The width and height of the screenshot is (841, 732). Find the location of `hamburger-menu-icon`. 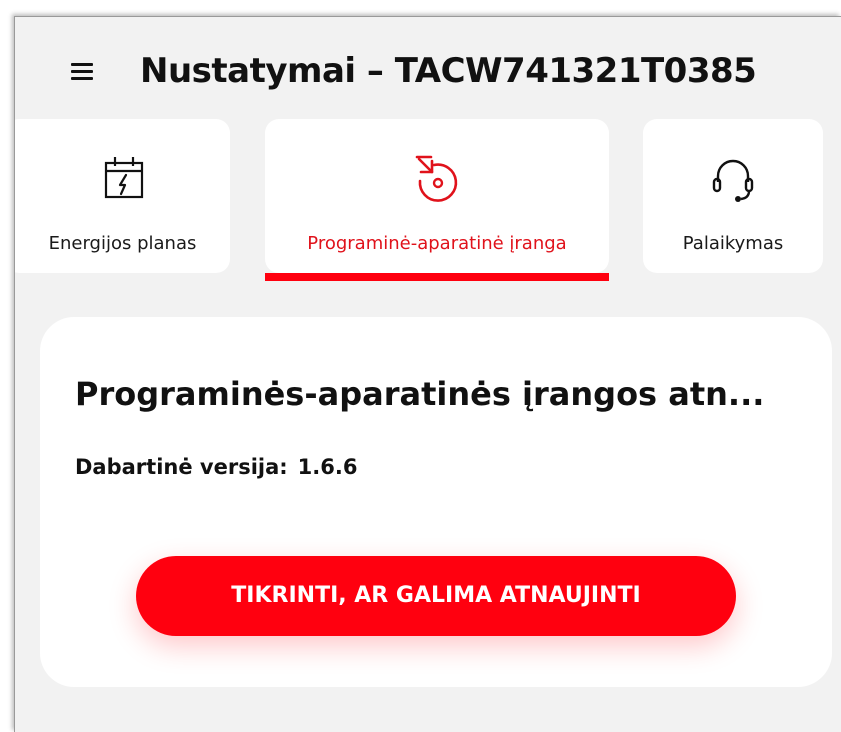

hamburger-menu-icon is located at coordinates (82, 72).